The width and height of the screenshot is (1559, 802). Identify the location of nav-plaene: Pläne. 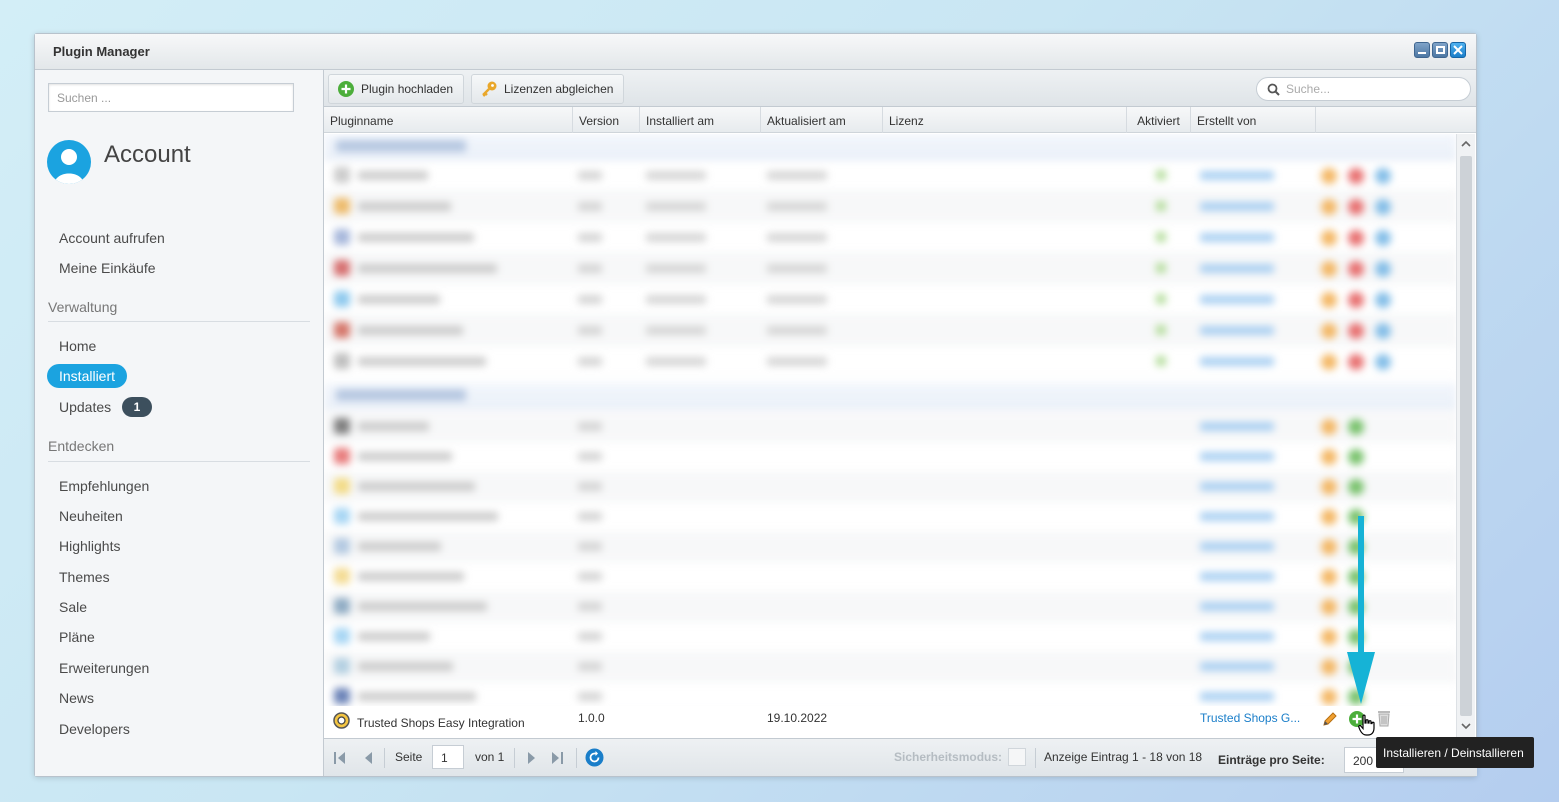
(77, 637).